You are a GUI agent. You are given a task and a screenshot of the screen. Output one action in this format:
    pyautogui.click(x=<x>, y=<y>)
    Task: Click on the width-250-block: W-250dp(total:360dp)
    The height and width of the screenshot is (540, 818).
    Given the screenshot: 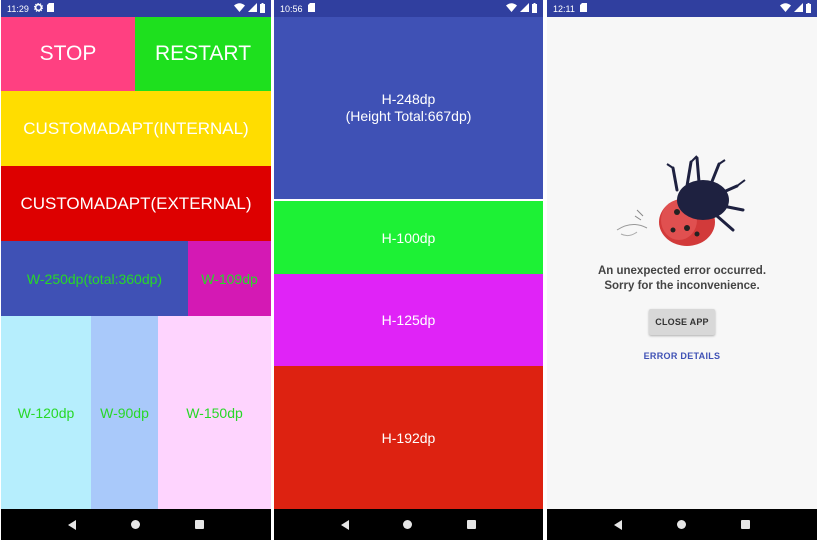 What is the action you would take?
    pyautogui.click(x=94, y=278)
    